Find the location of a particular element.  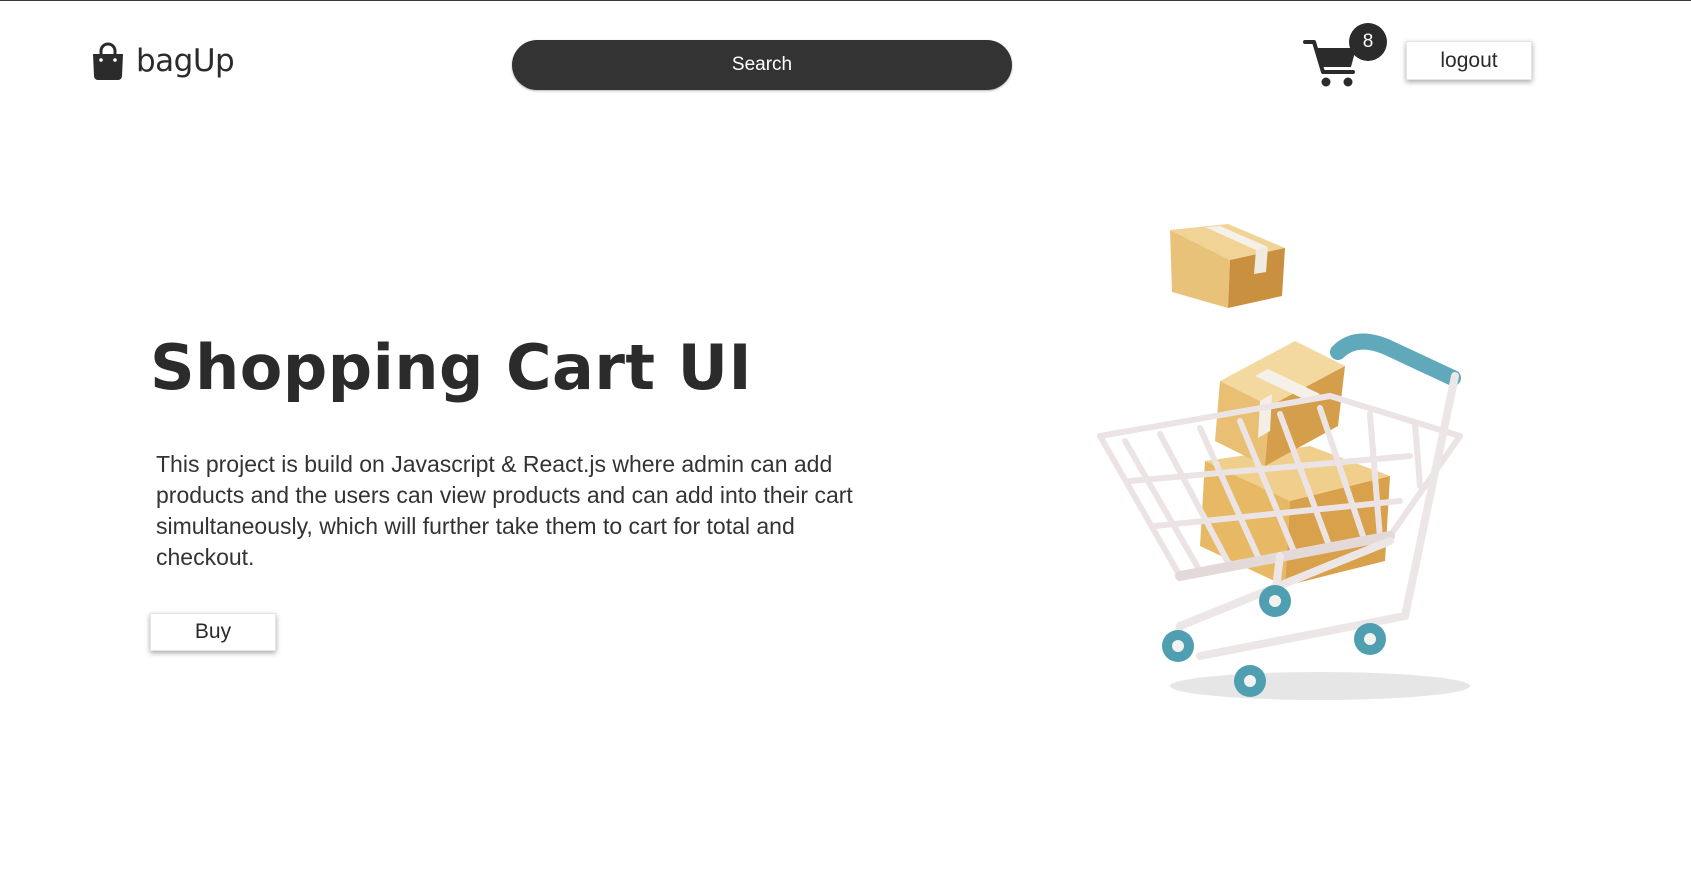

search-label: Search is located at coordinates (762, 64).